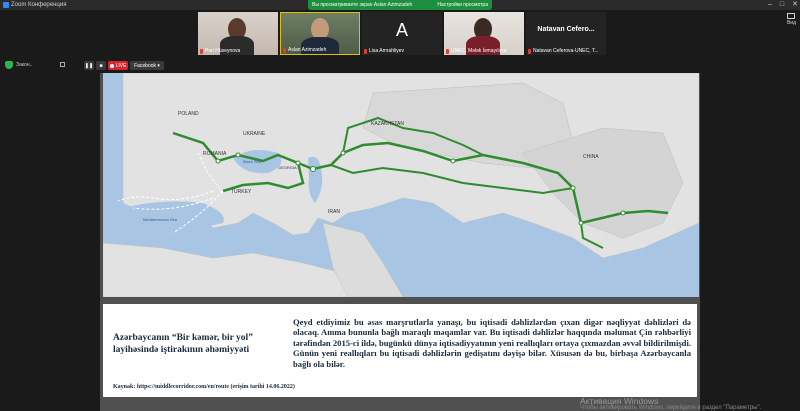 The width and height of the screenshot is (800, 411). What do you see at coordinates (241, 192) in the screenshot?
I see `map-label-turkey: TURKEY` at bounding box center [241, 192].